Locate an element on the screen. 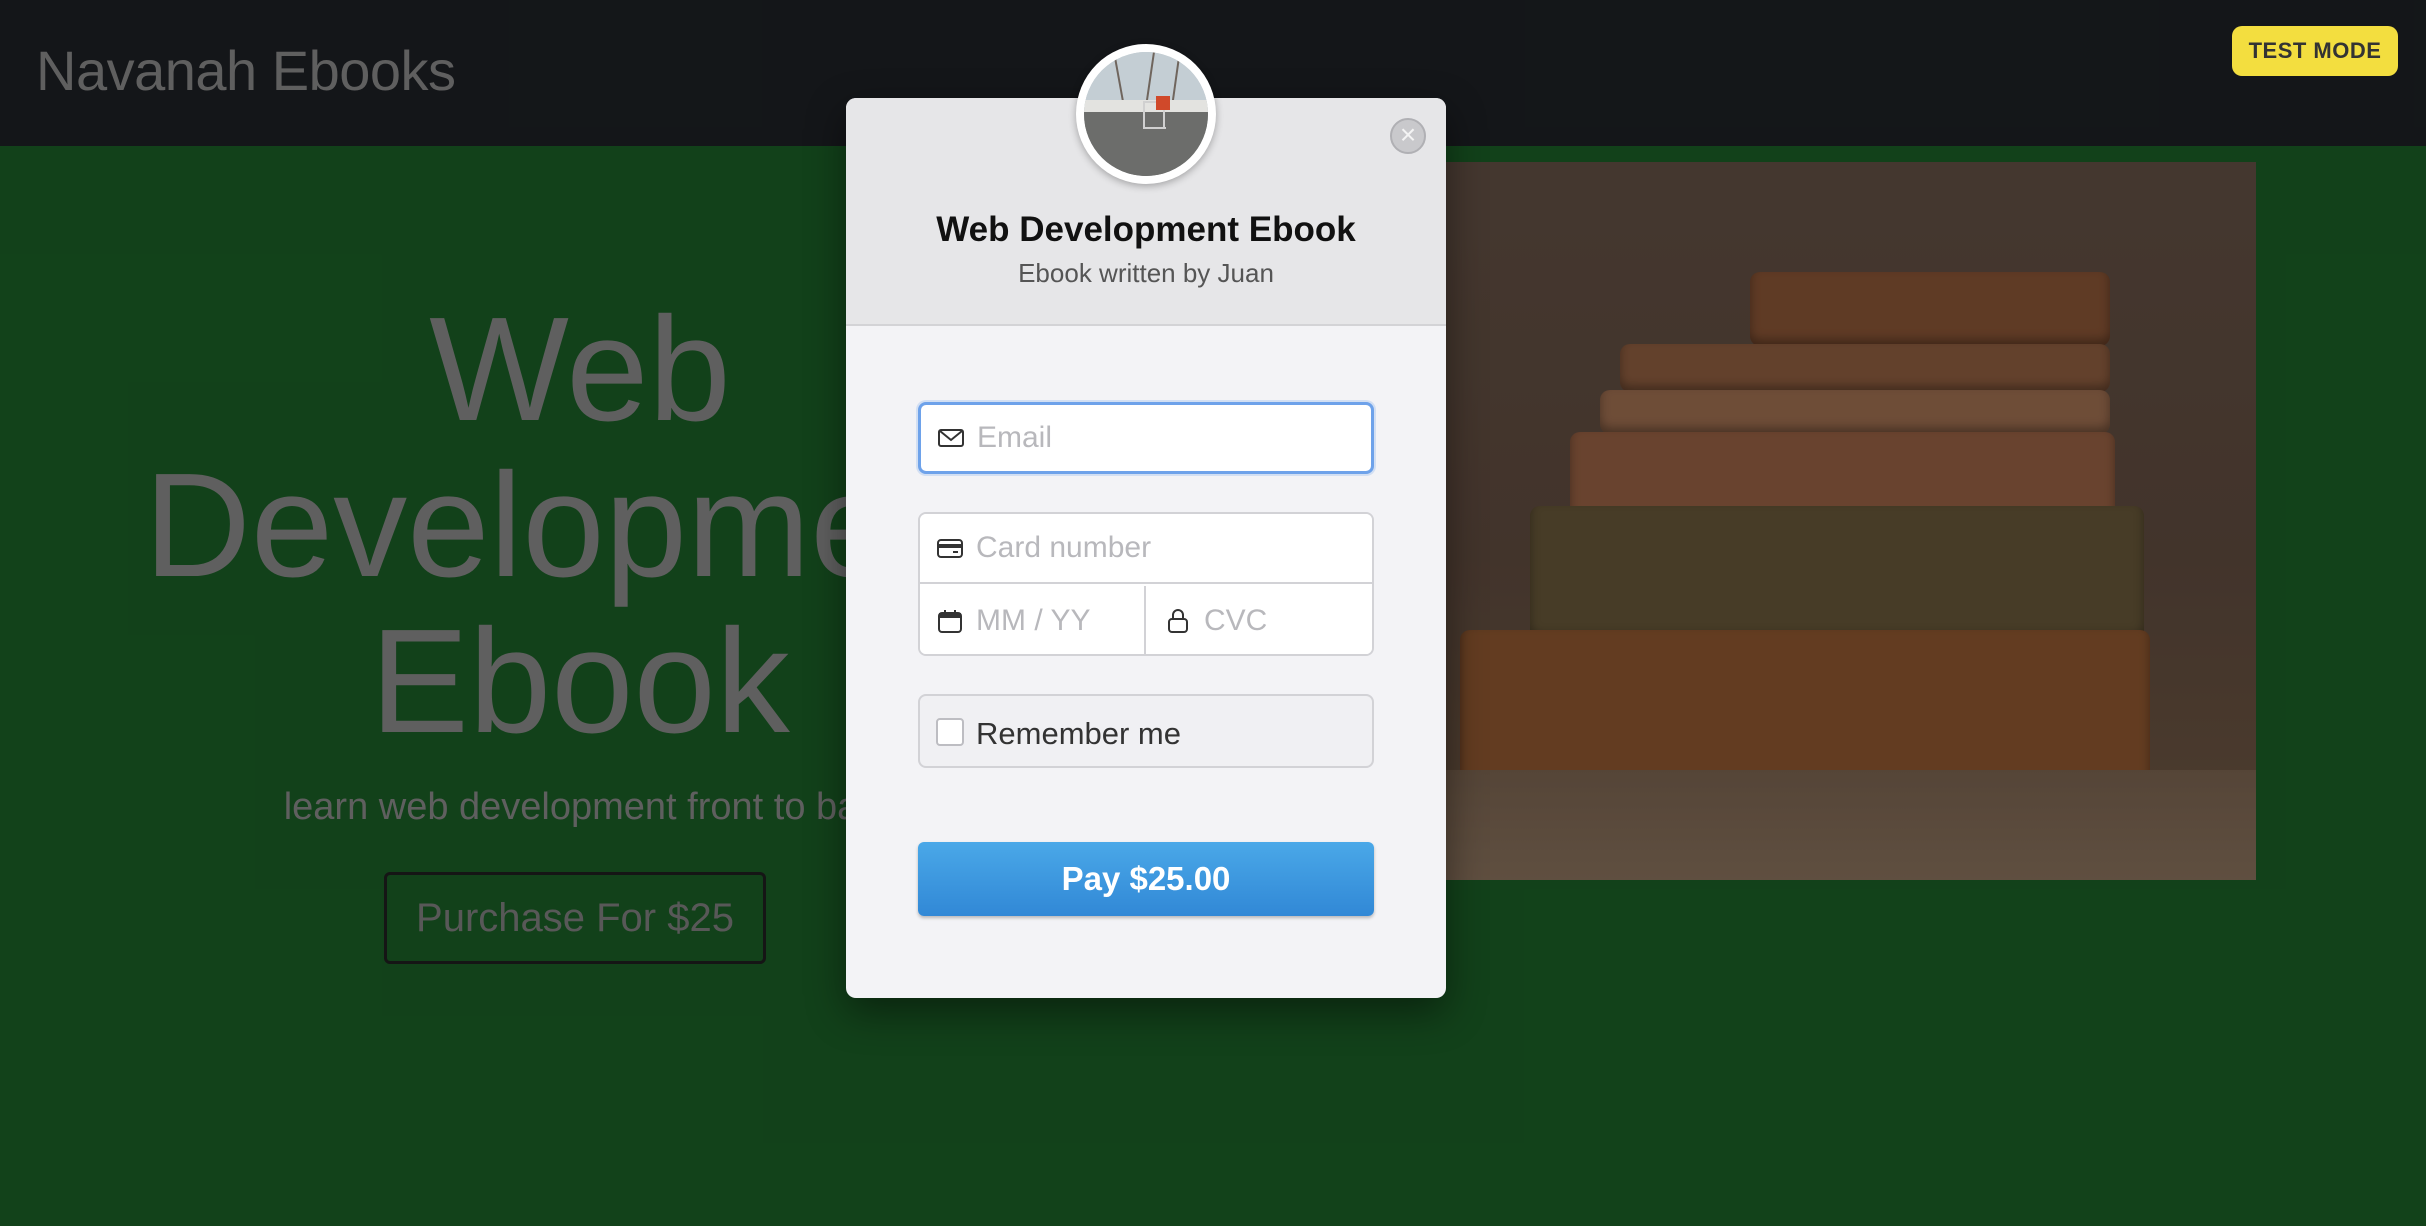 This screenshot has width=2426, height=1226. avatar is located at coordinates (1146, 114).